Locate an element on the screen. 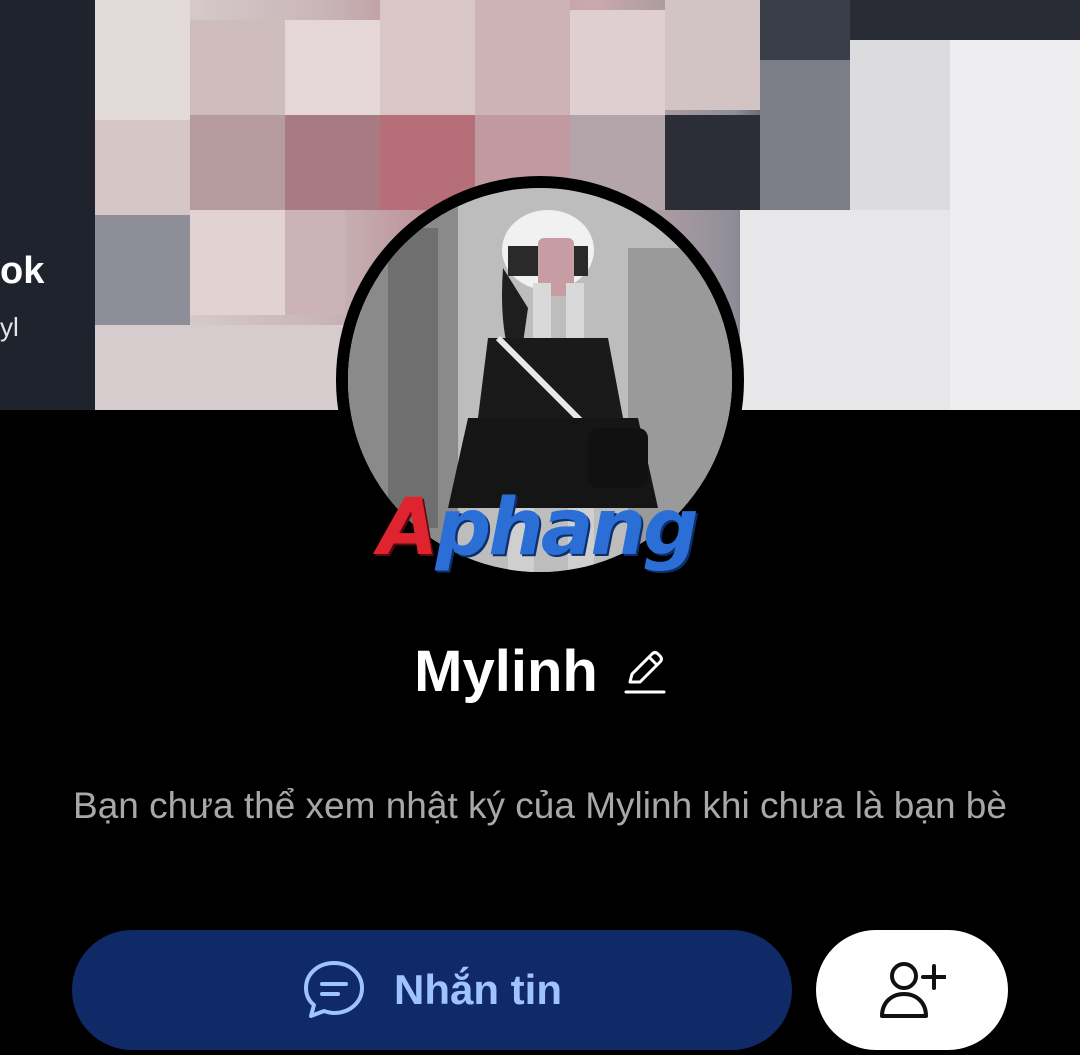 The height and width of the screenshot is (1055, 1080). watermark-text: phang is located at coordinates (566, 528).